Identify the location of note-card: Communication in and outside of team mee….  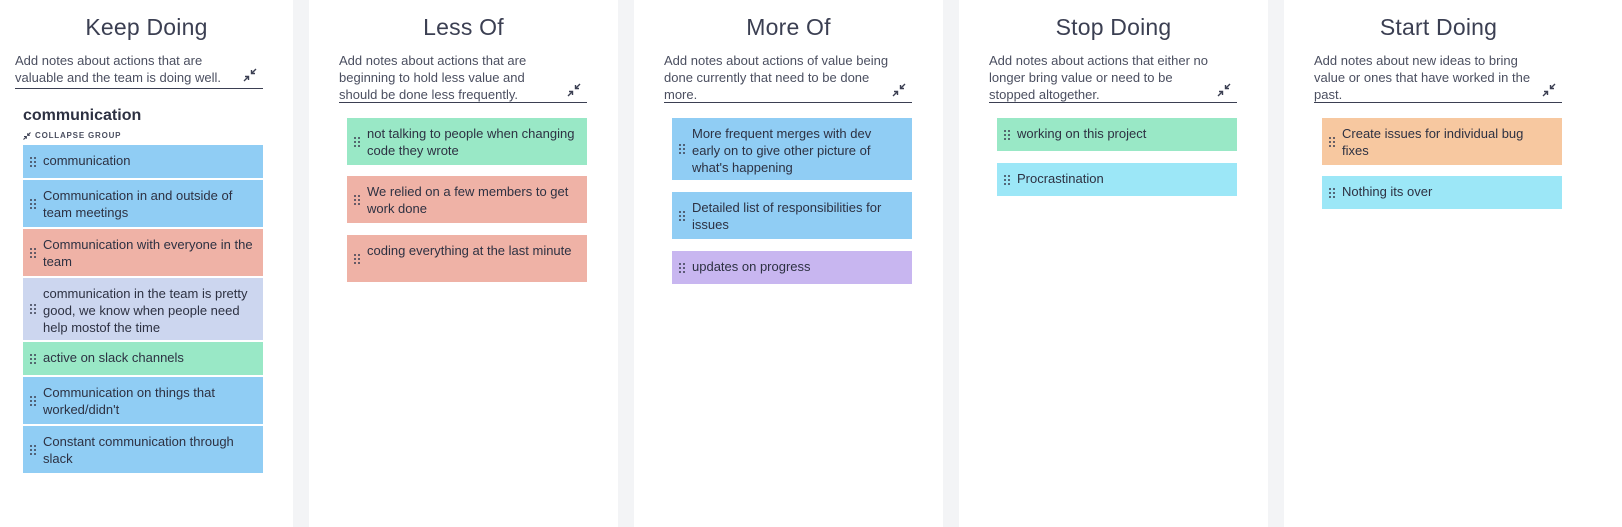
(143, 203).